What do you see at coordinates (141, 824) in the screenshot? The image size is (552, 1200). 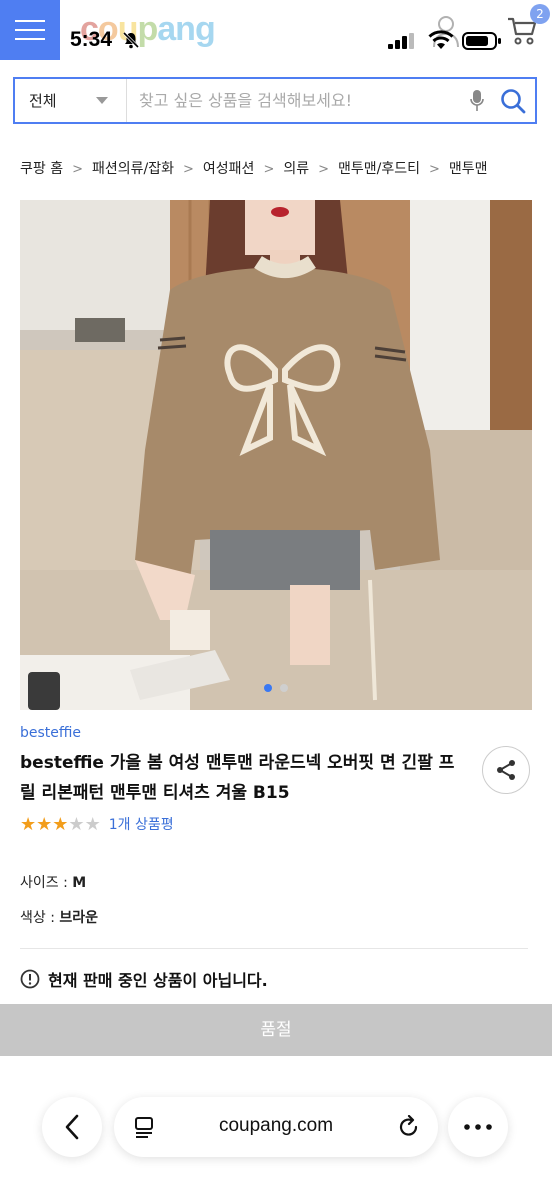 I see `review-count-link: 1개 상품평` at bounding box center [141, 824].